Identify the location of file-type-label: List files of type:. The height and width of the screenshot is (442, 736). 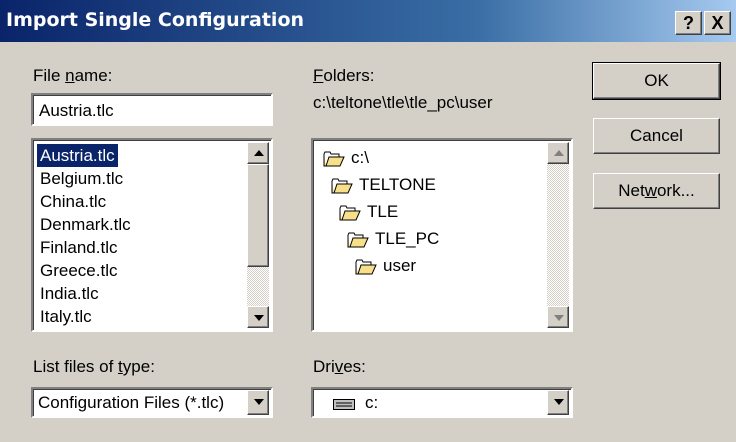
(94, 366).